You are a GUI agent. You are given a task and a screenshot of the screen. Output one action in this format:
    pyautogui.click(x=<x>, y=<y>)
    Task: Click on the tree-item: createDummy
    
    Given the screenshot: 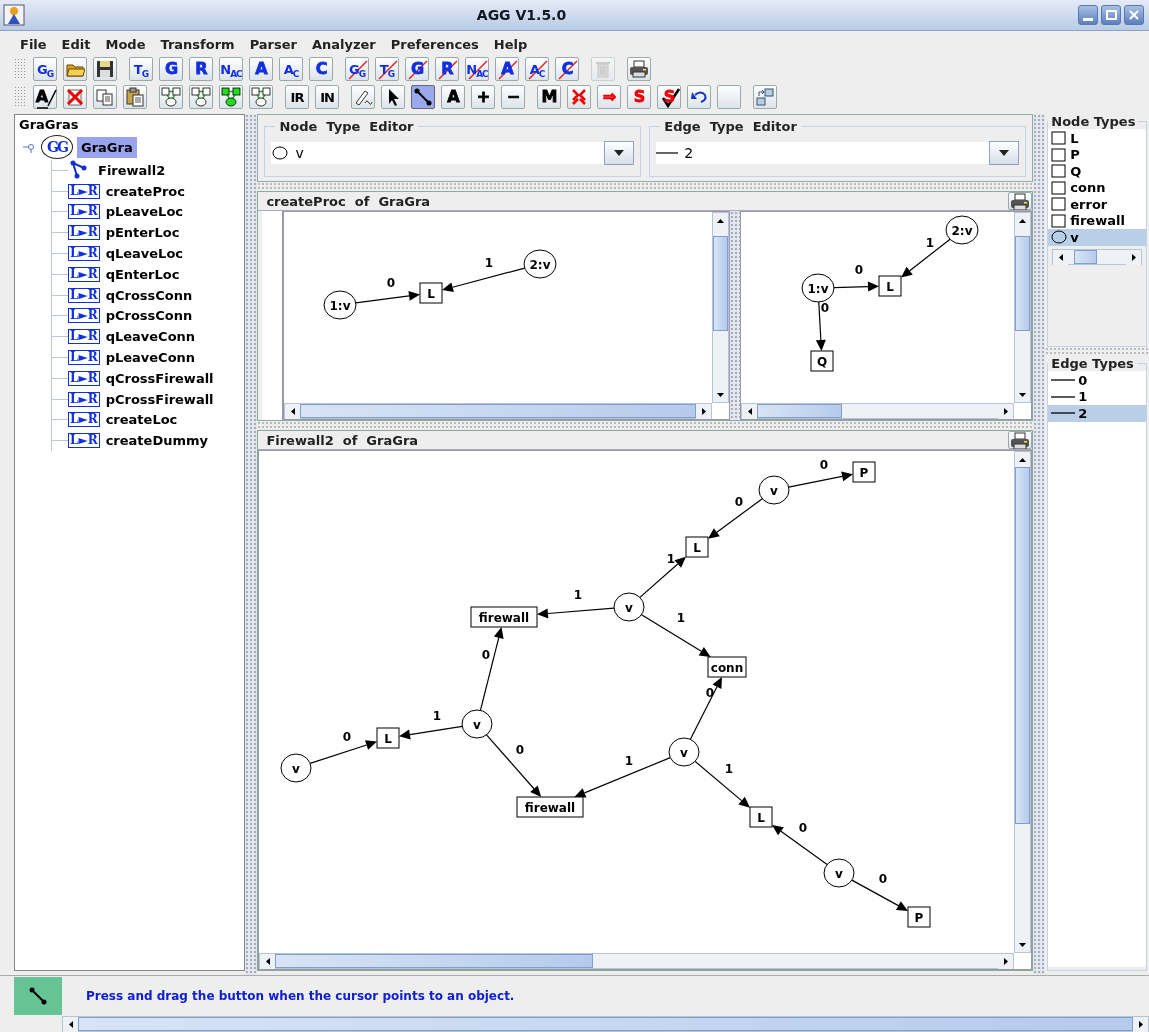 What is the action you would take?
    pyautogui.click(x=156, y=441)
    